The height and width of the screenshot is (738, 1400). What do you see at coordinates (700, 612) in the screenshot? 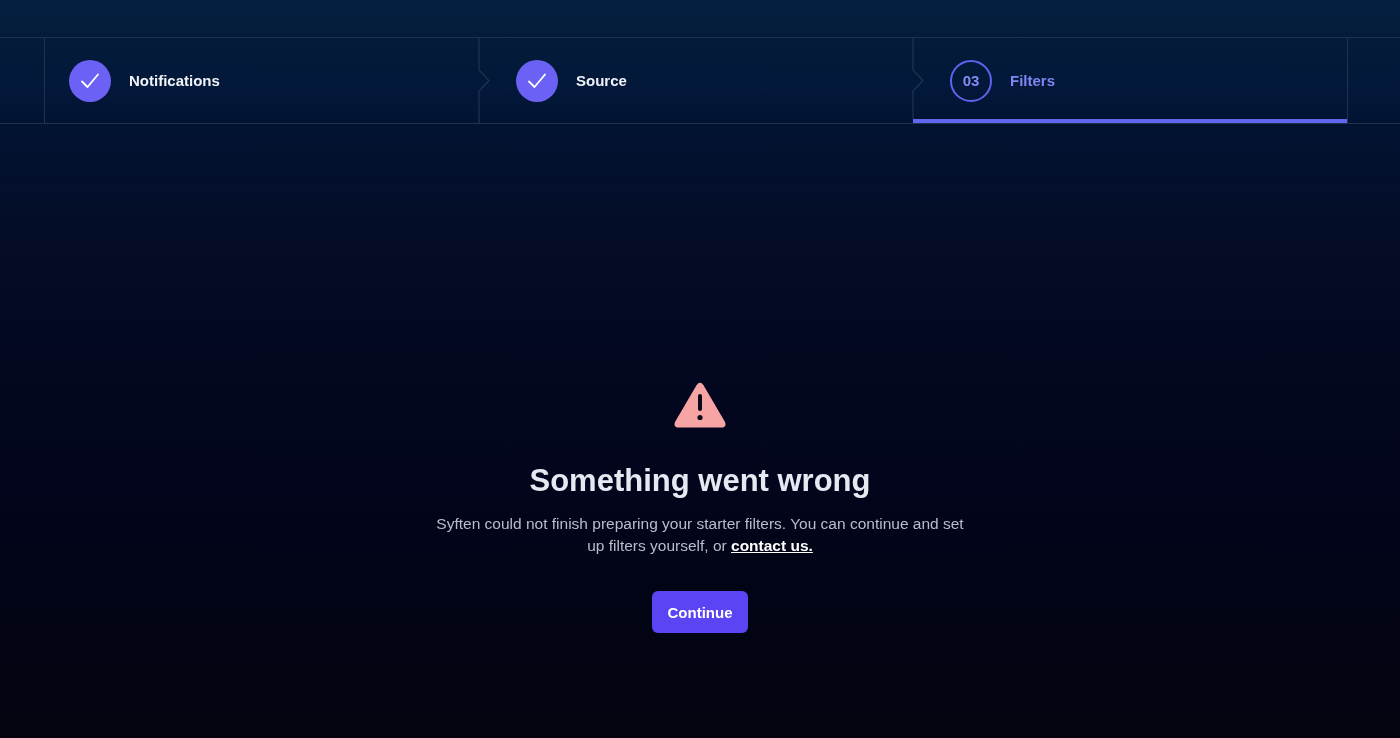
I see `continue-button: Continue` at bounding box center [700, 612].